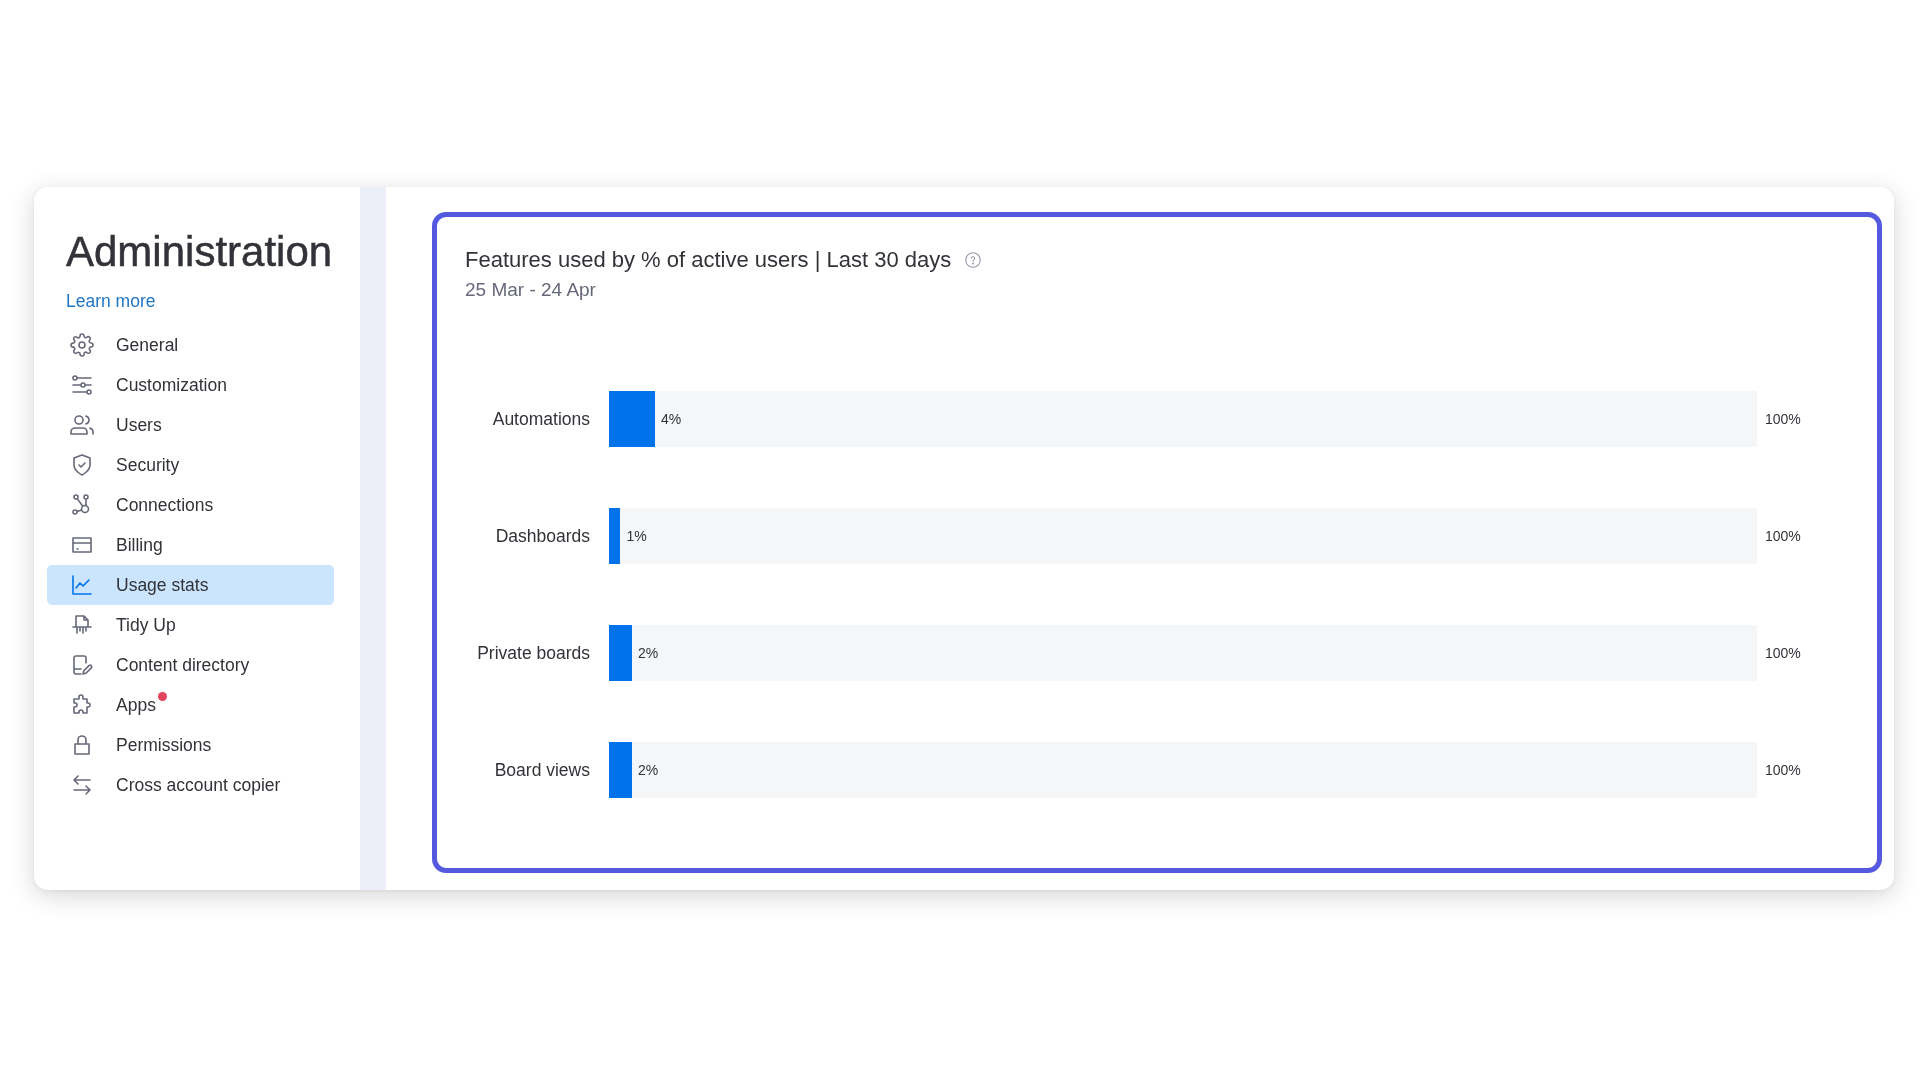 The image size is (1920, 1080). I want to click on percent-value: 4%, so click(671, 419).